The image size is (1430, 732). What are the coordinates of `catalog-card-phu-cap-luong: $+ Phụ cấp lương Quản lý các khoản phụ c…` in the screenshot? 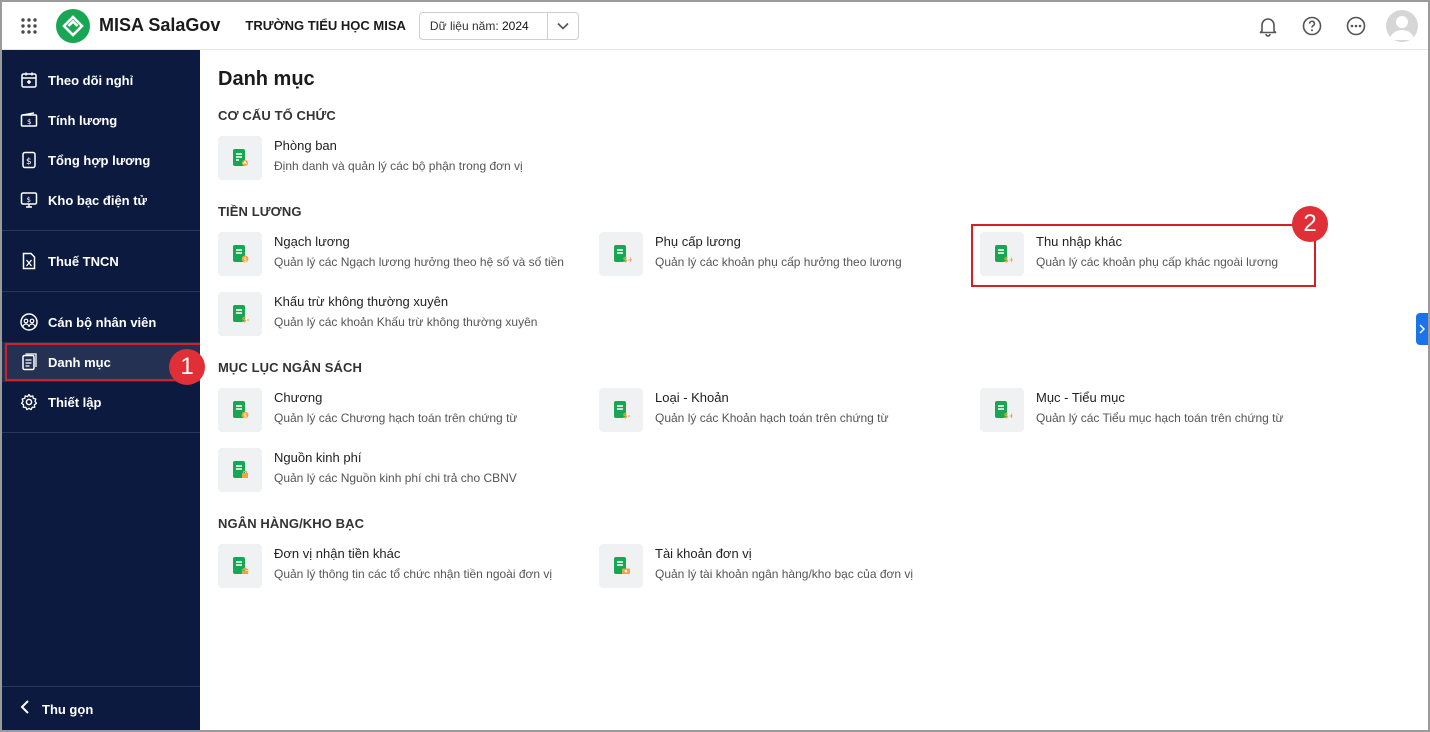 It's located at (750, 256).